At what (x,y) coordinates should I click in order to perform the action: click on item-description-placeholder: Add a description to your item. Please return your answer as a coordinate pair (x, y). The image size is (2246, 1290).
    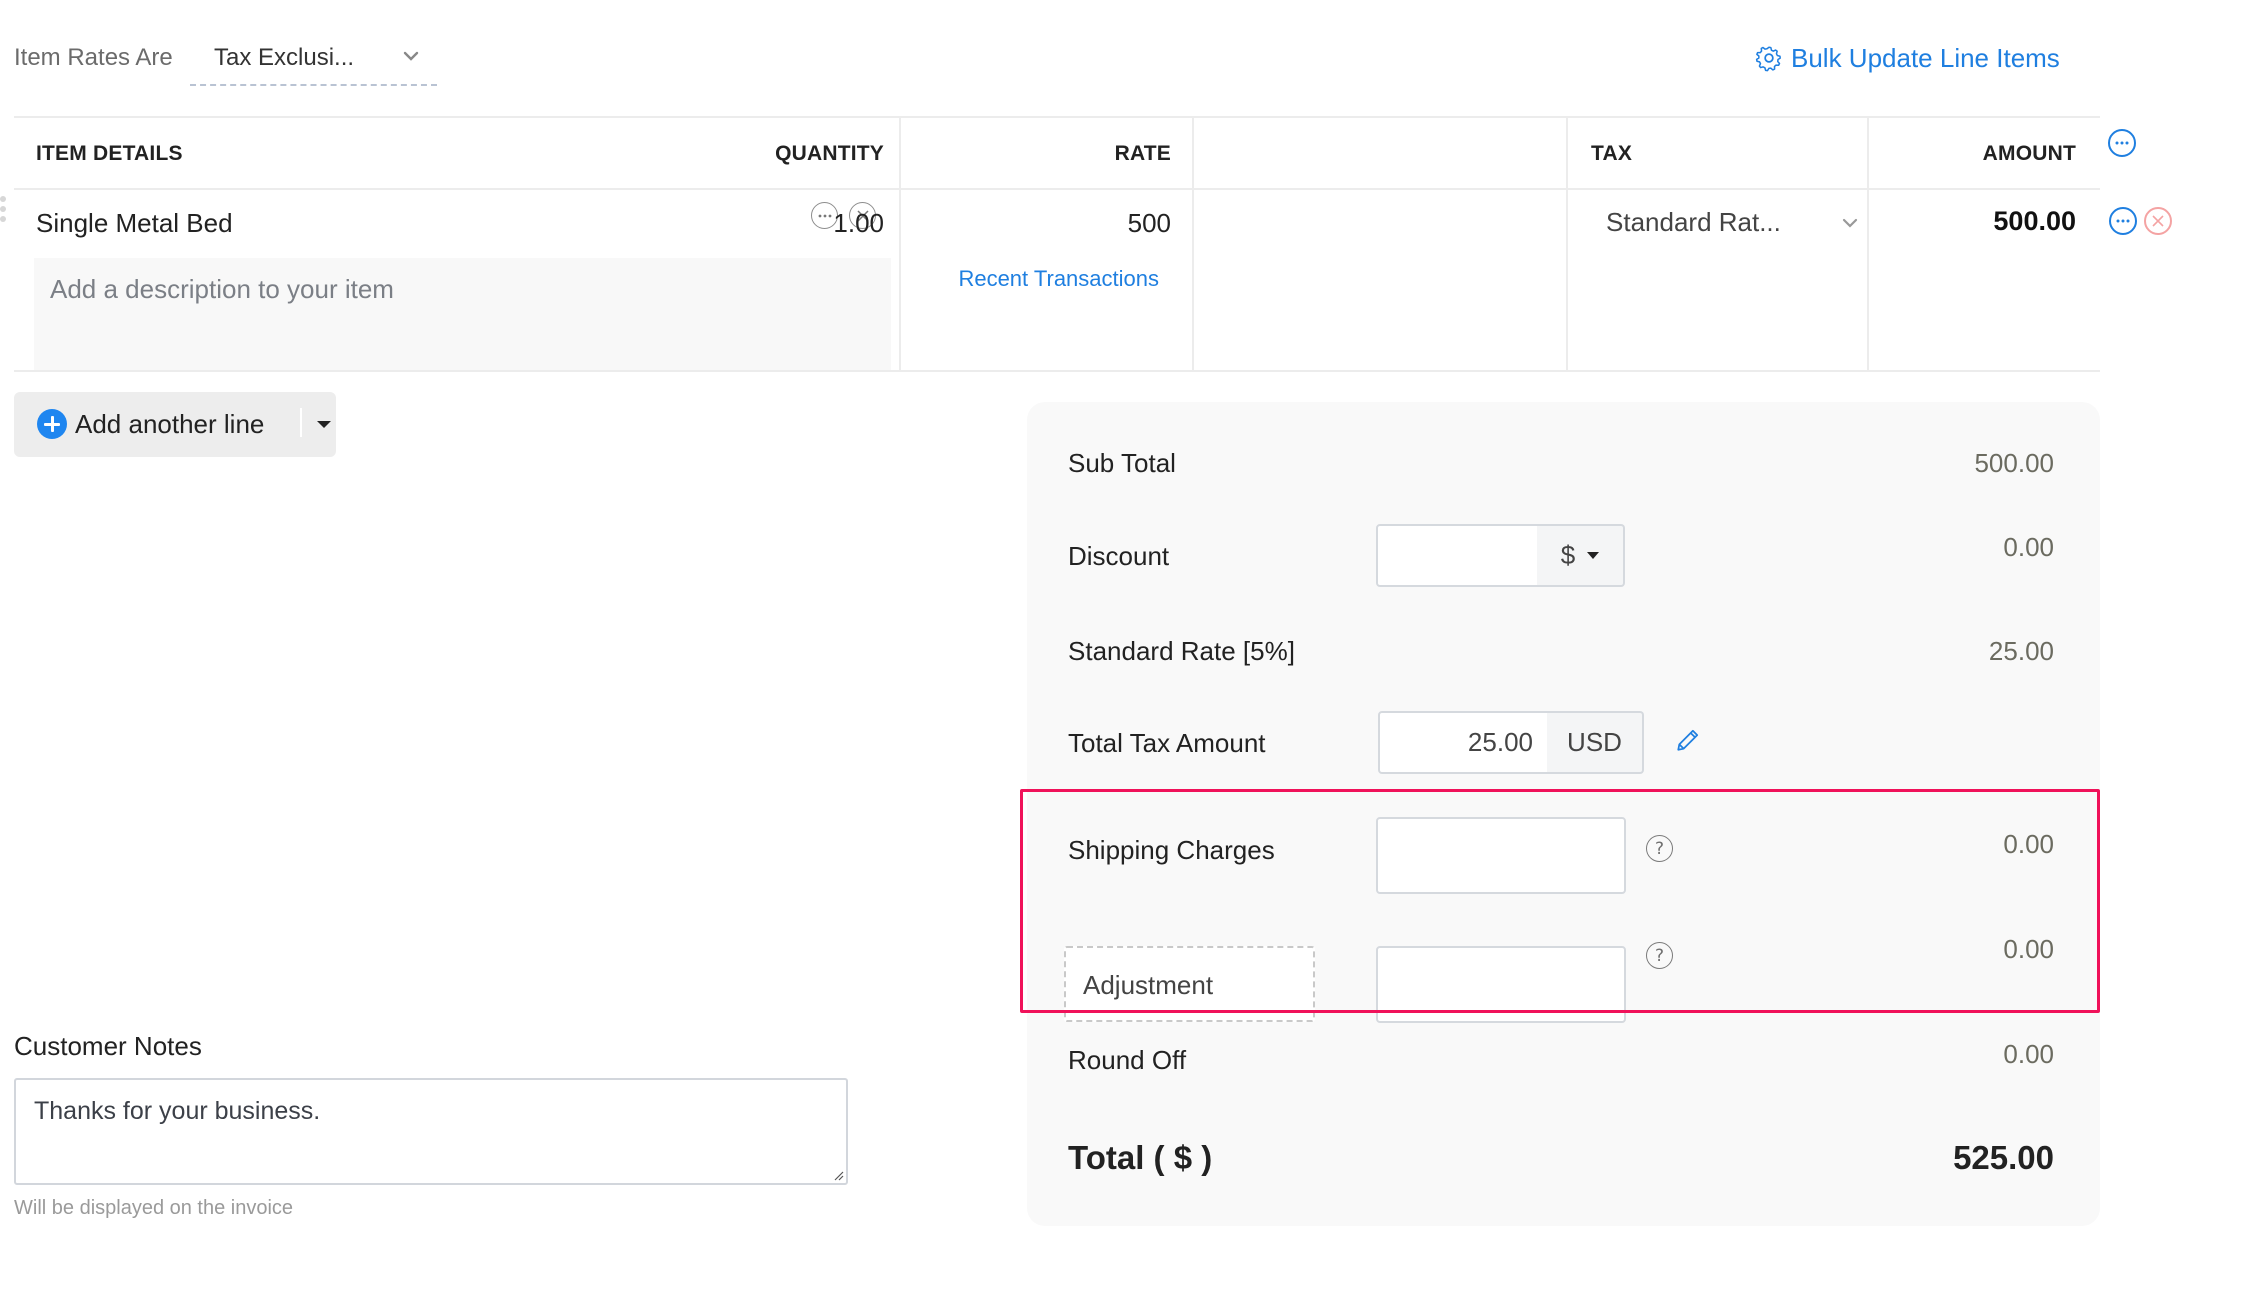
    Looking at the image, I should click on (222, 289).